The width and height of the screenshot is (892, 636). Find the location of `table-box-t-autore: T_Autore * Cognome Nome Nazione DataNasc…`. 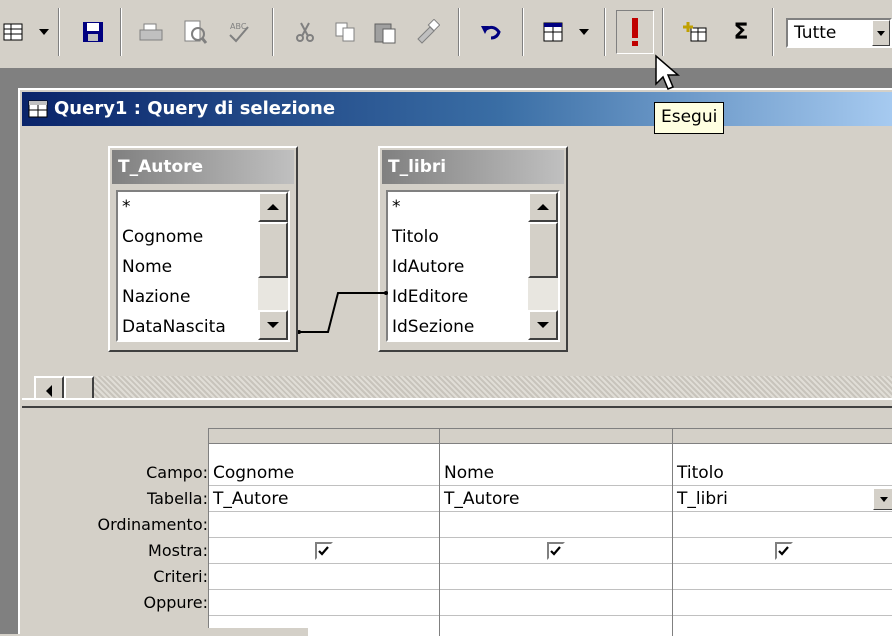

table-box-t-autore: T_Autore * Cognome Nome Nazione DataNasc… is located at coordinates (203, 249).